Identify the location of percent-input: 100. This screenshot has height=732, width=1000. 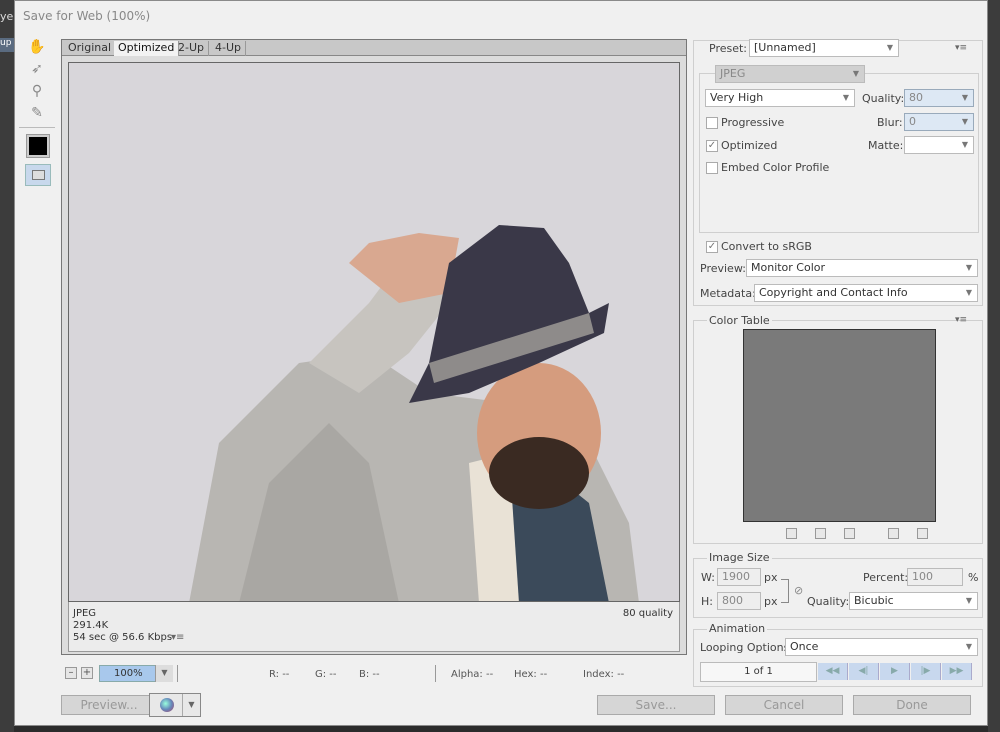
(935, 577).